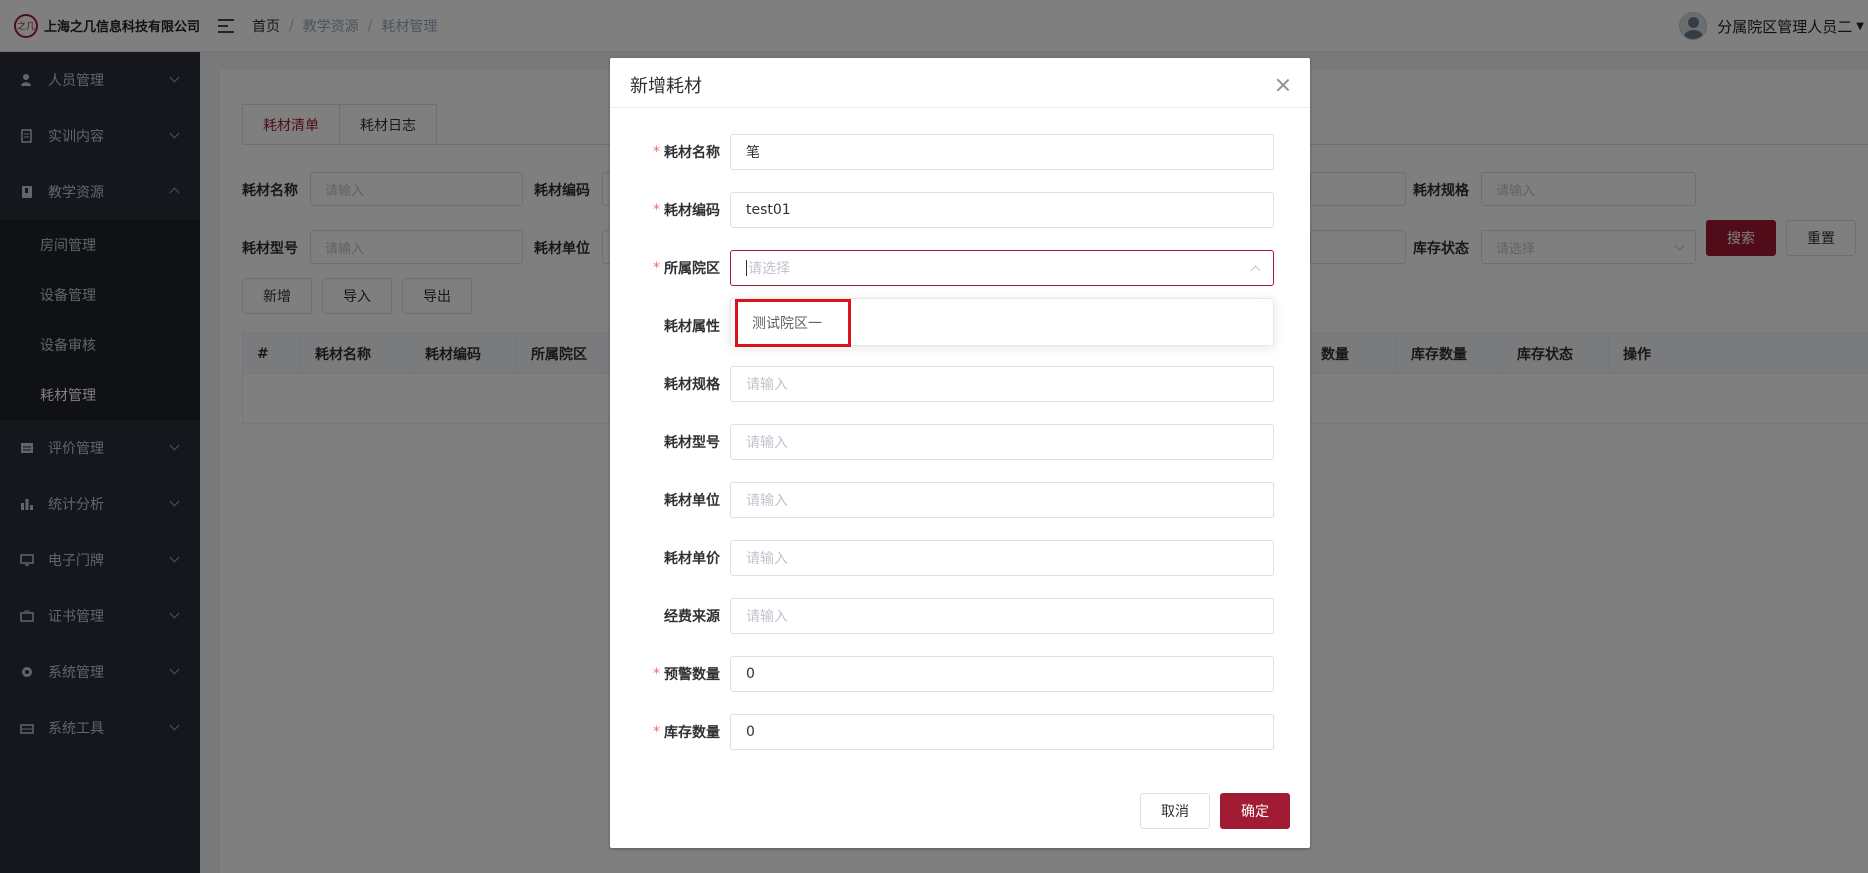 The image size is (1868, 873). Describe the element at coordinates (1002, 384) in the screenshot. I see `spec-input: 请输入` at that location.